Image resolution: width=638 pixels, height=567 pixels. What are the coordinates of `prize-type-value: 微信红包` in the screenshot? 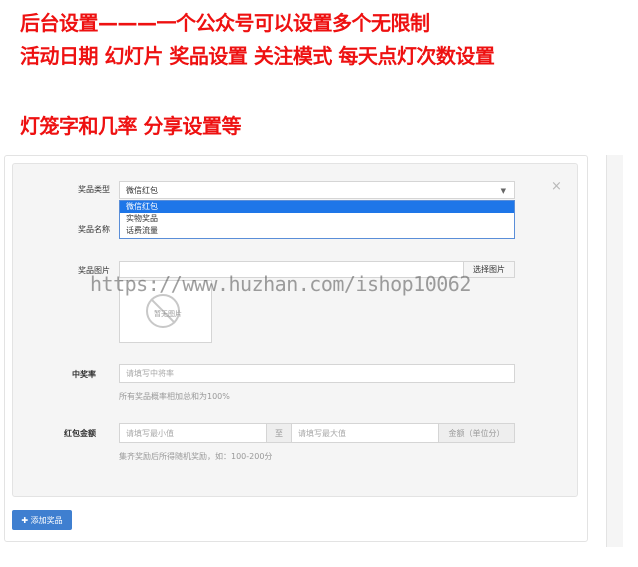 It's located at (142, 190).